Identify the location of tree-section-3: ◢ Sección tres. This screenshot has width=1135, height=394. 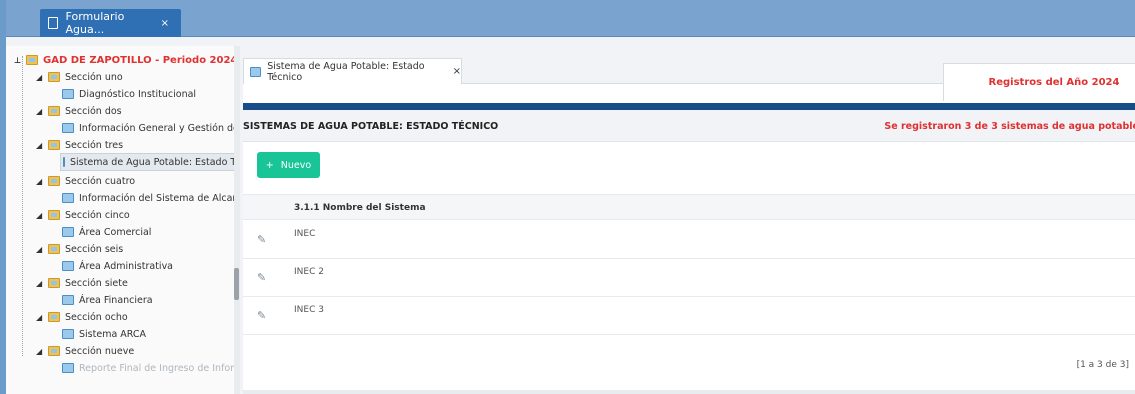
(79, 145).